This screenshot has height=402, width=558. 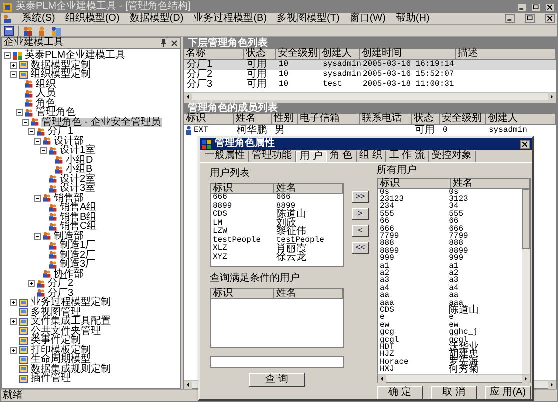 I want to click on tree-item: 组织模型定制, so click(x=61, y=75).